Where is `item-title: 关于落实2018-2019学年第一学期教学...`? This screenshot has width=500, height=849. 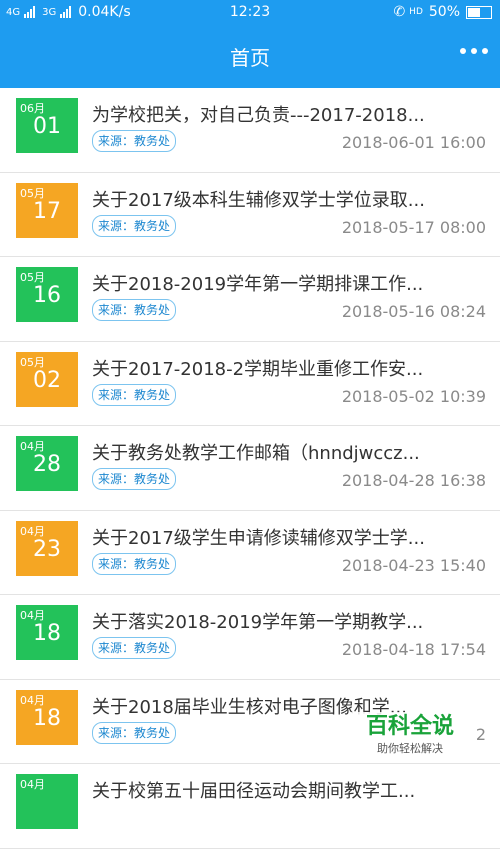 item-title: 关于落实2018-2019学年第一学期教学... is located at coordinates (290, 620).